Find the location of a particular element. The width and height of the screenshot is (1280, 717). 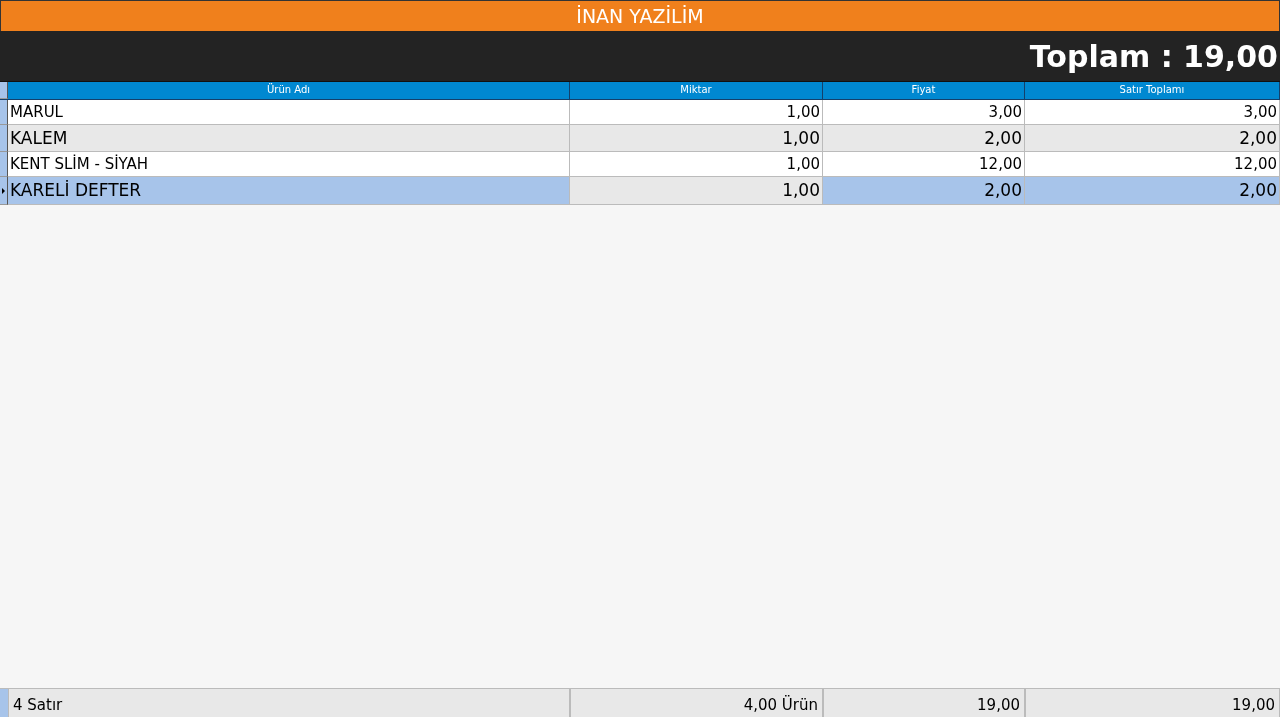

column-header: Ürün Adı is located at coordinates (289, 90).